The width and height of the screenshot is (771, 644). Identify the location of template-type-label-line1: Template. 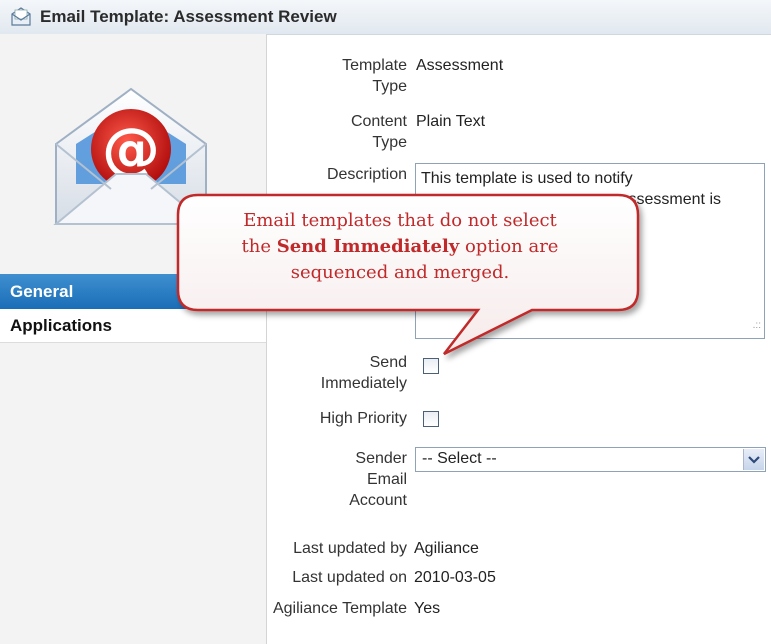
(374, 65).